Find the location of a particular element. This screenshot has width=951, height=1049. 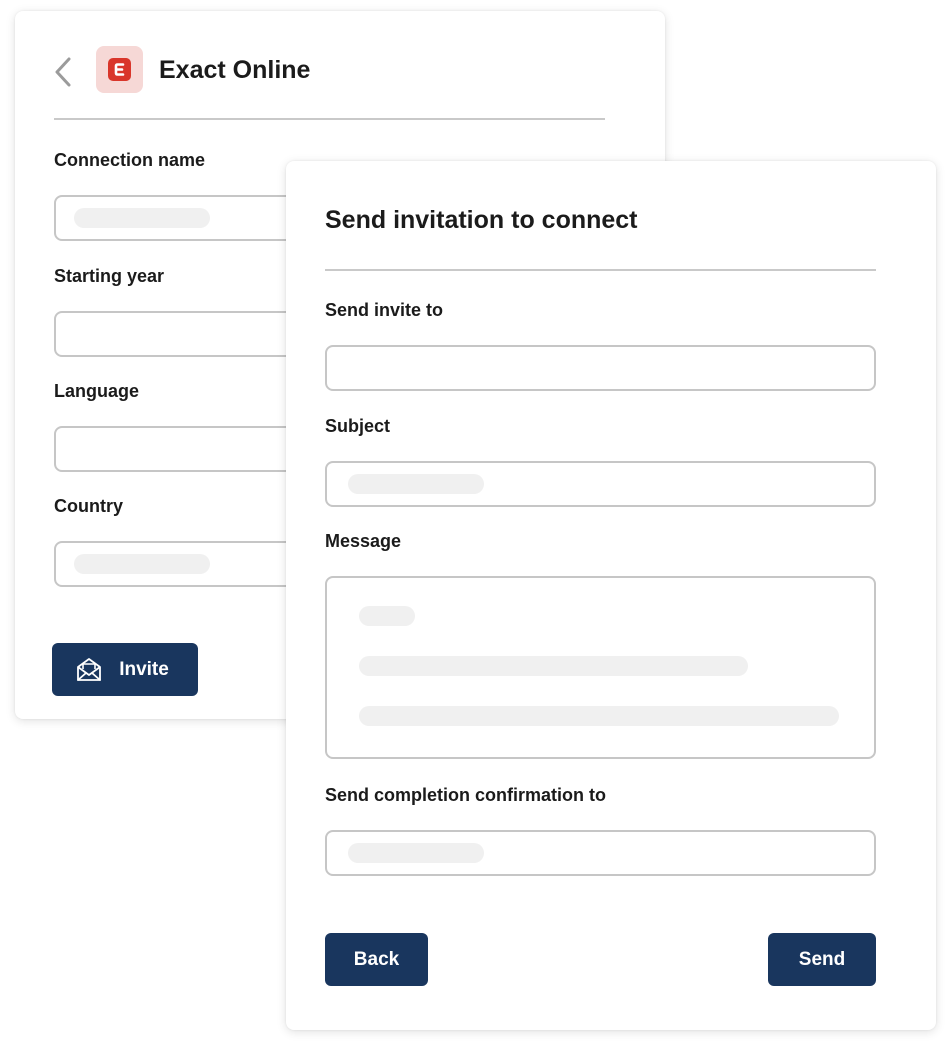

send-invite-to-label: Send invite to is located at coordinates (384, 310).